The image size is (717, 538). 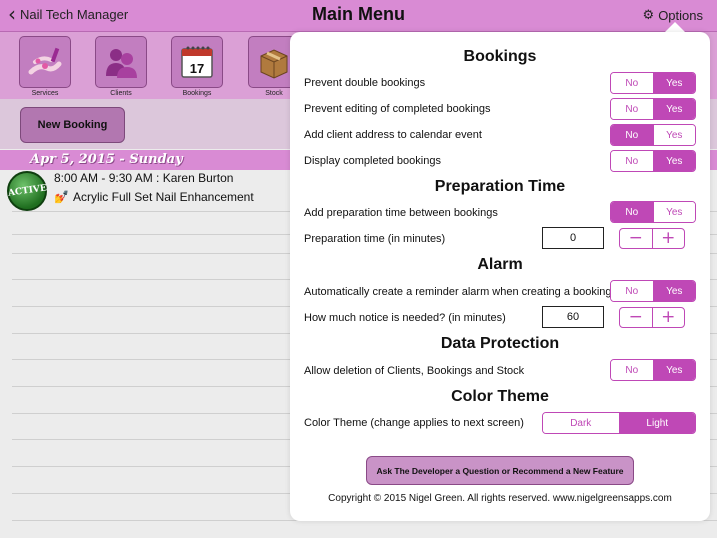 I want to click on color-theme-toggle: Dark Light, so click(x=619, y=423).